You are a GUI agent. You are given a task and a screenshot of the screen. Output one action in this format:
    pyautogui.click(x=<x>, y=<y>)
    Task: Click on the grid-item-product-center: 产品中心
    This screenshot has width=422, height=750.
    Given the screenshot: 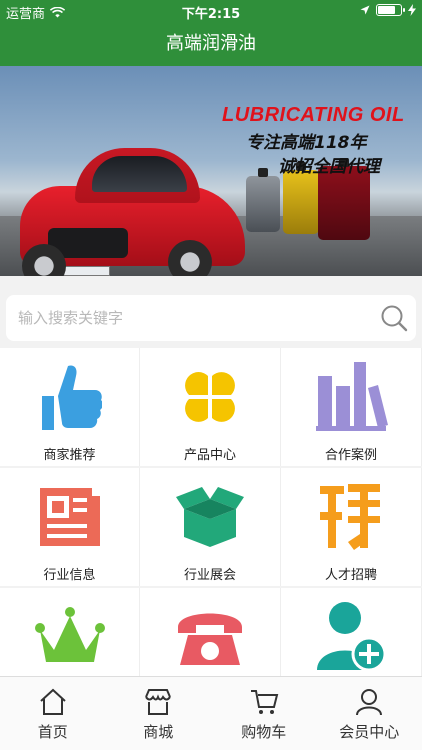 What is the action you would take?
    pyautogui.click(x=210, y=407)
    